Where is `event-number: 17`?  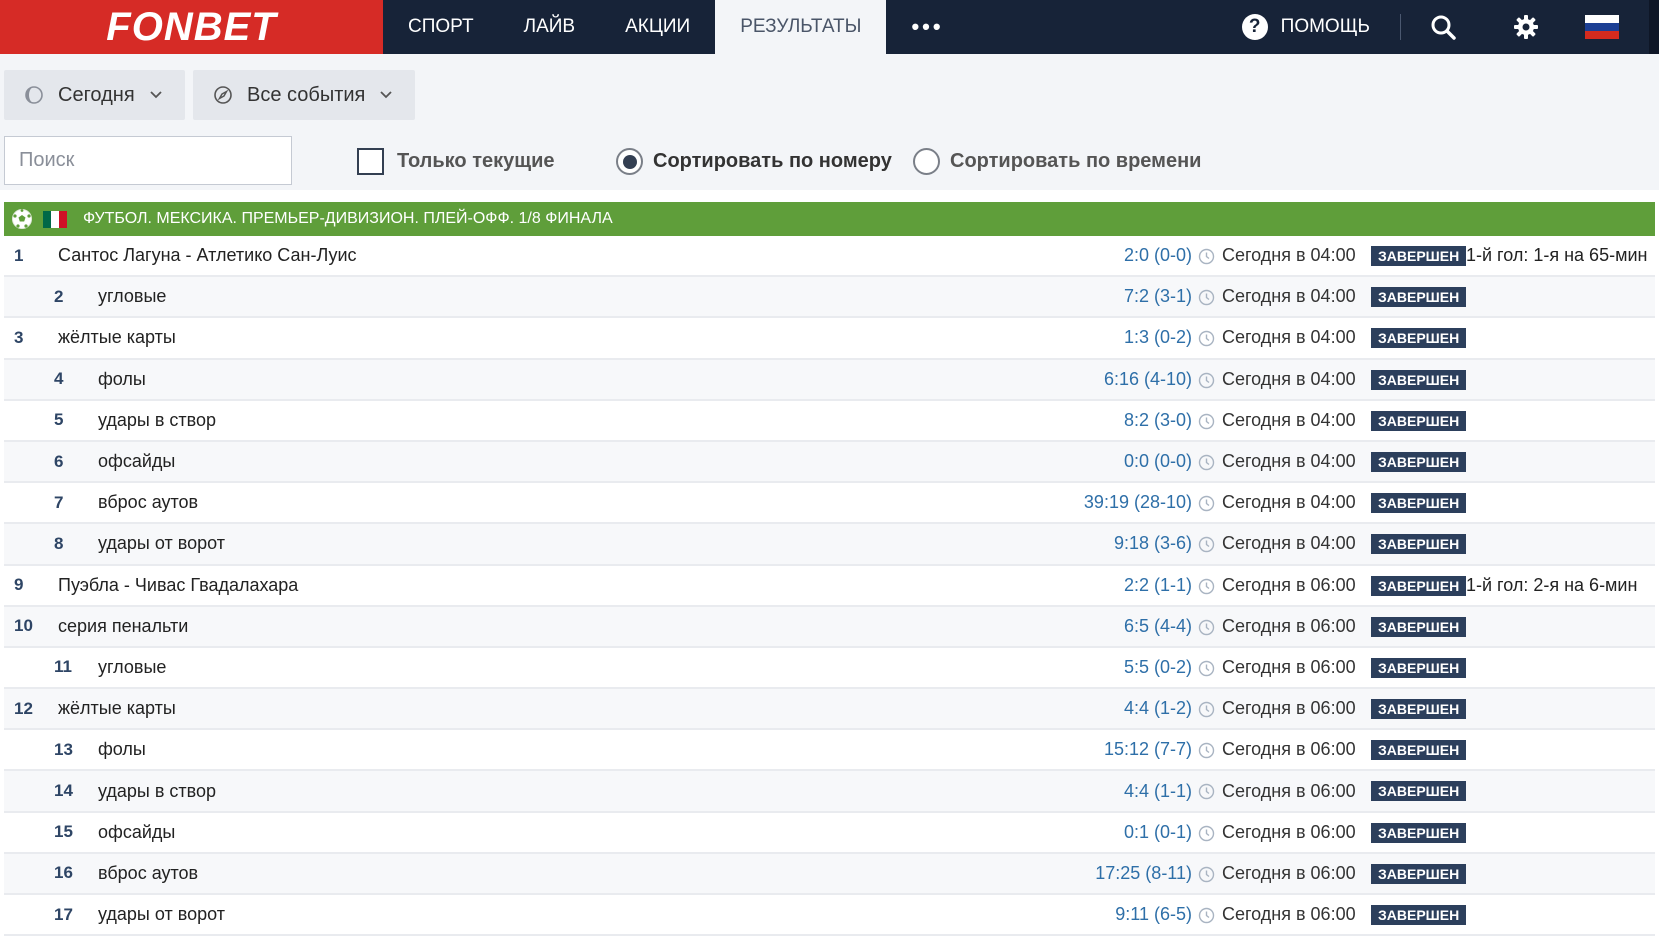
event-number: 17 is located at coordinates (63, 914).